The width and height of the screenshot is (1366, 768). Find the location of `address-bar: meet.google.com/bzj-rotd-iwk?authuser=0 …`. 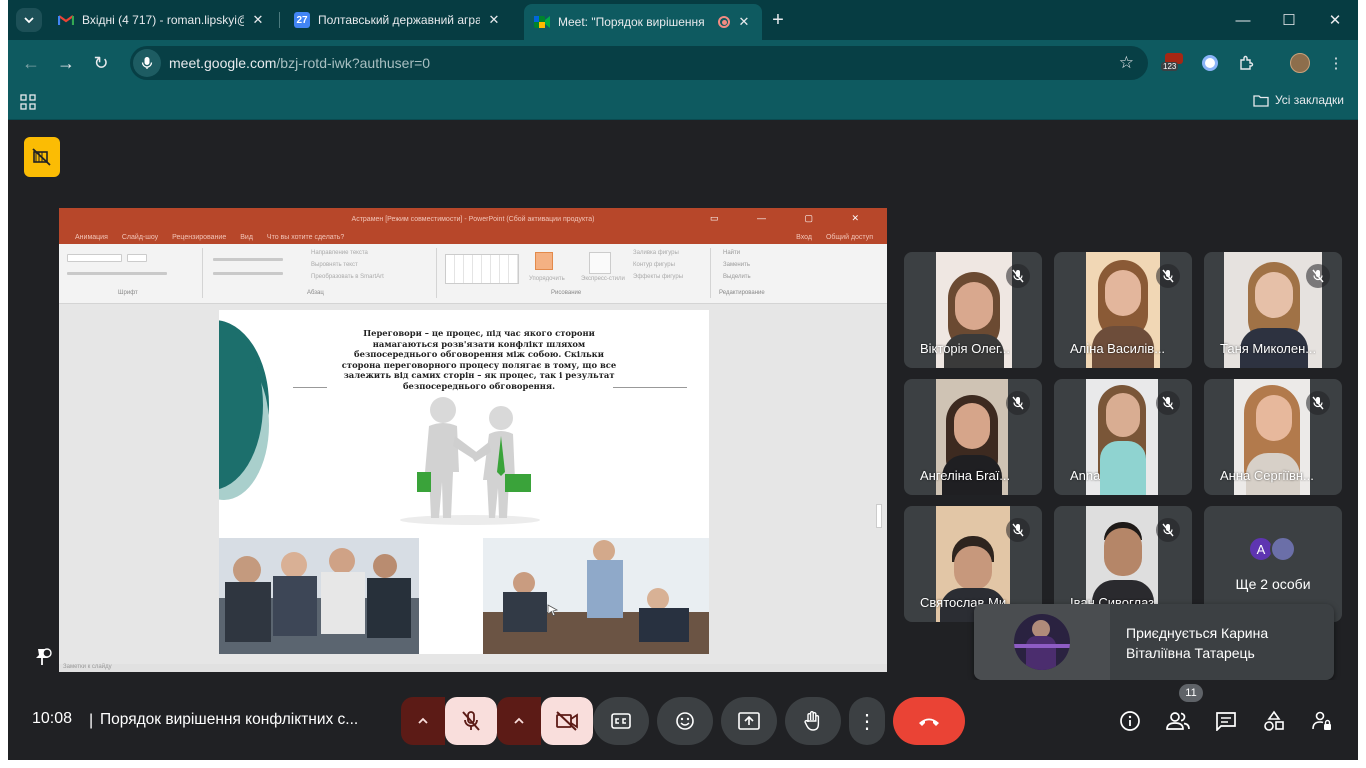

address-bar: meet.google.com/bzj-rotd-iwk?authuser=0 … is located at coordinates (639, 63).